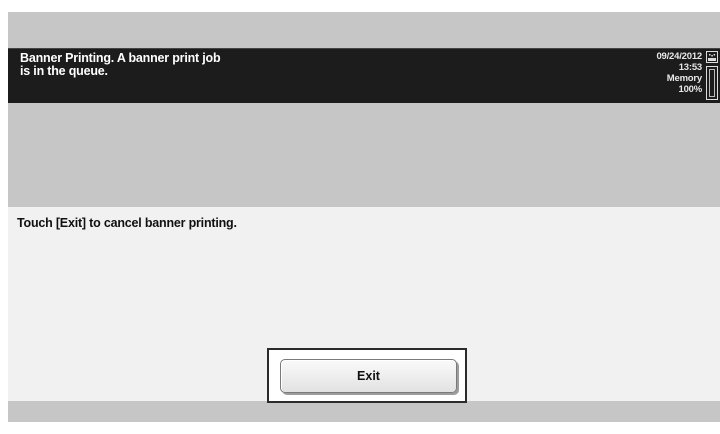  I want to click on cancel-instruction-text: Touch [Exit] to cancel banner printing., so click(127, 223).